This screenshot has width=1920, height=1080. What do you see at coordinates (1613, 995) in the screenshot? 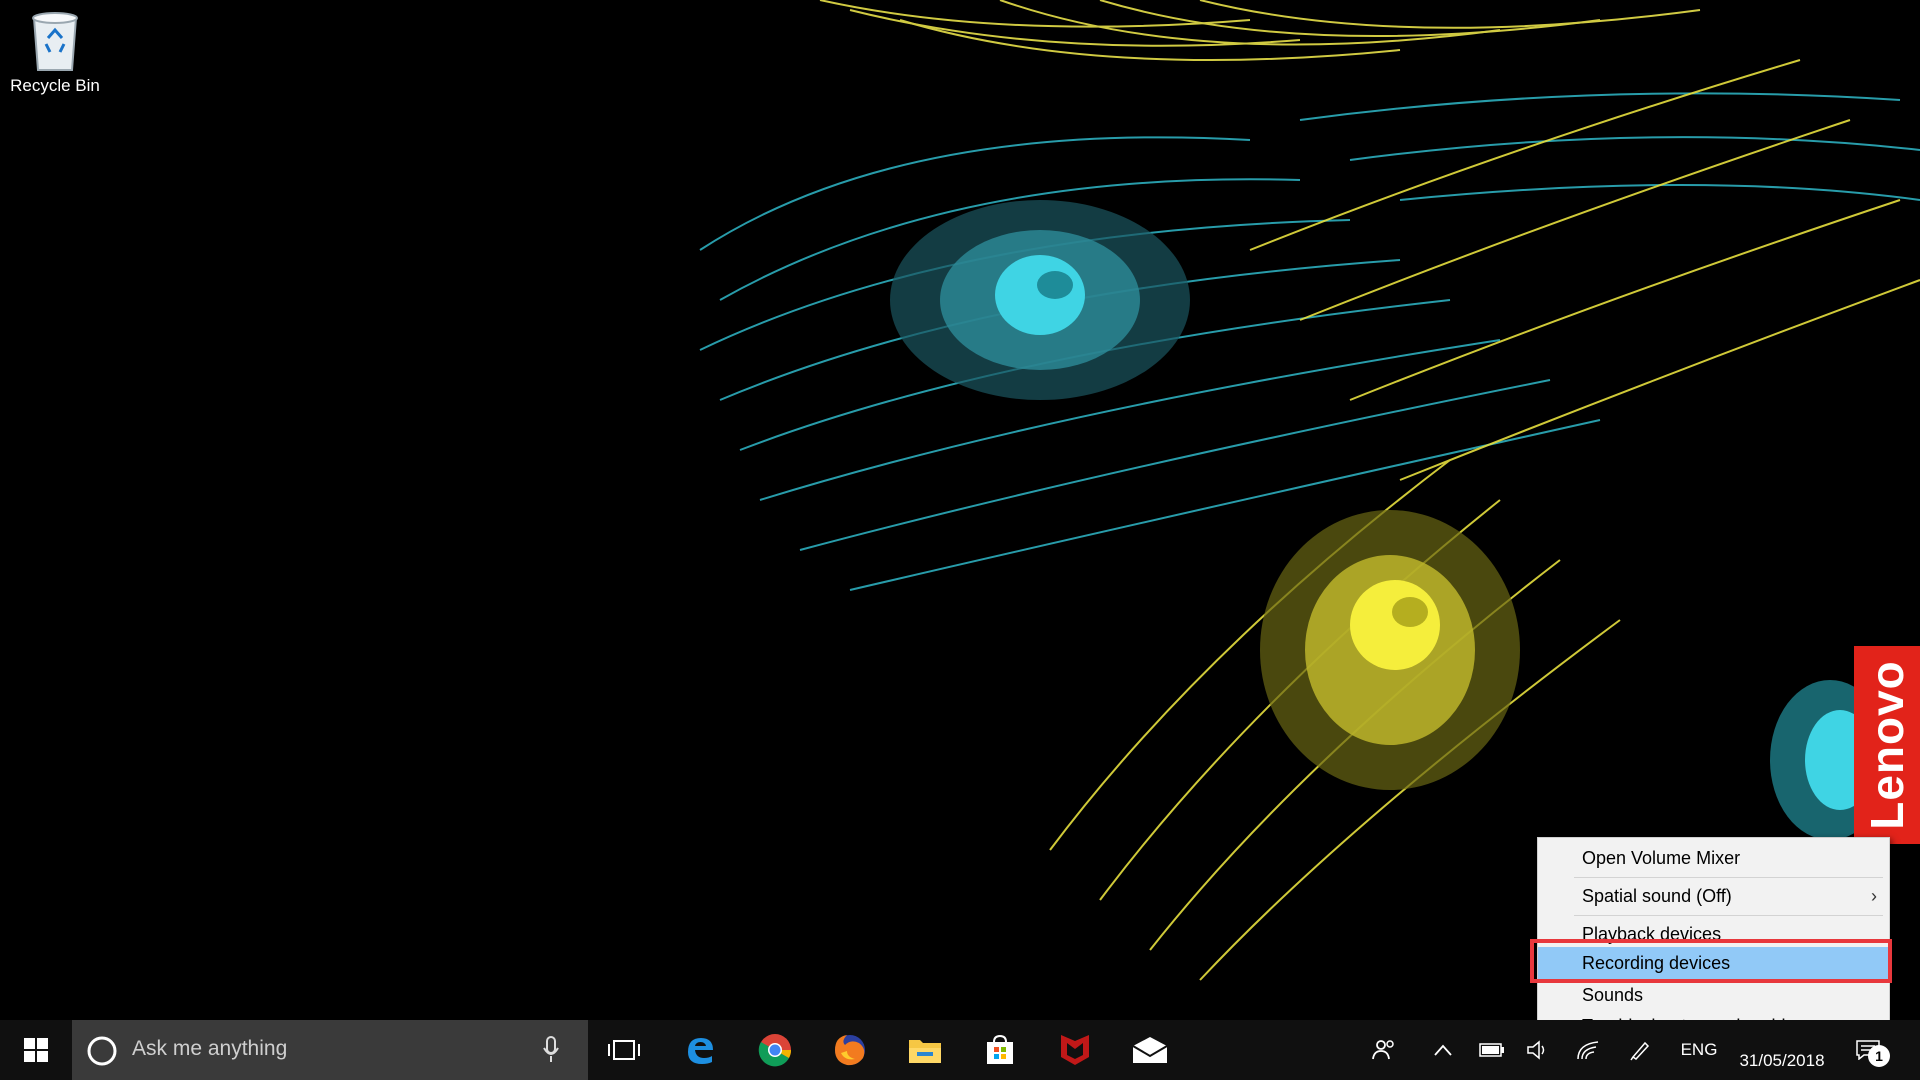
I see `menu-item-label: Sounds` at bounding box center [1613, 995].